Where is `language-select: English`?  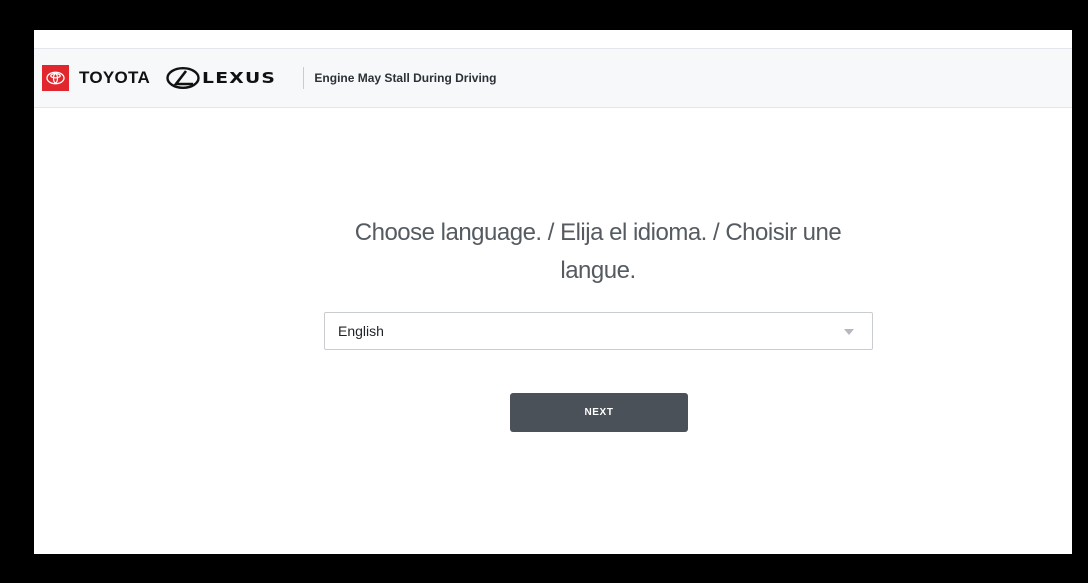 language-select: English is located at coordinates (598, 331).